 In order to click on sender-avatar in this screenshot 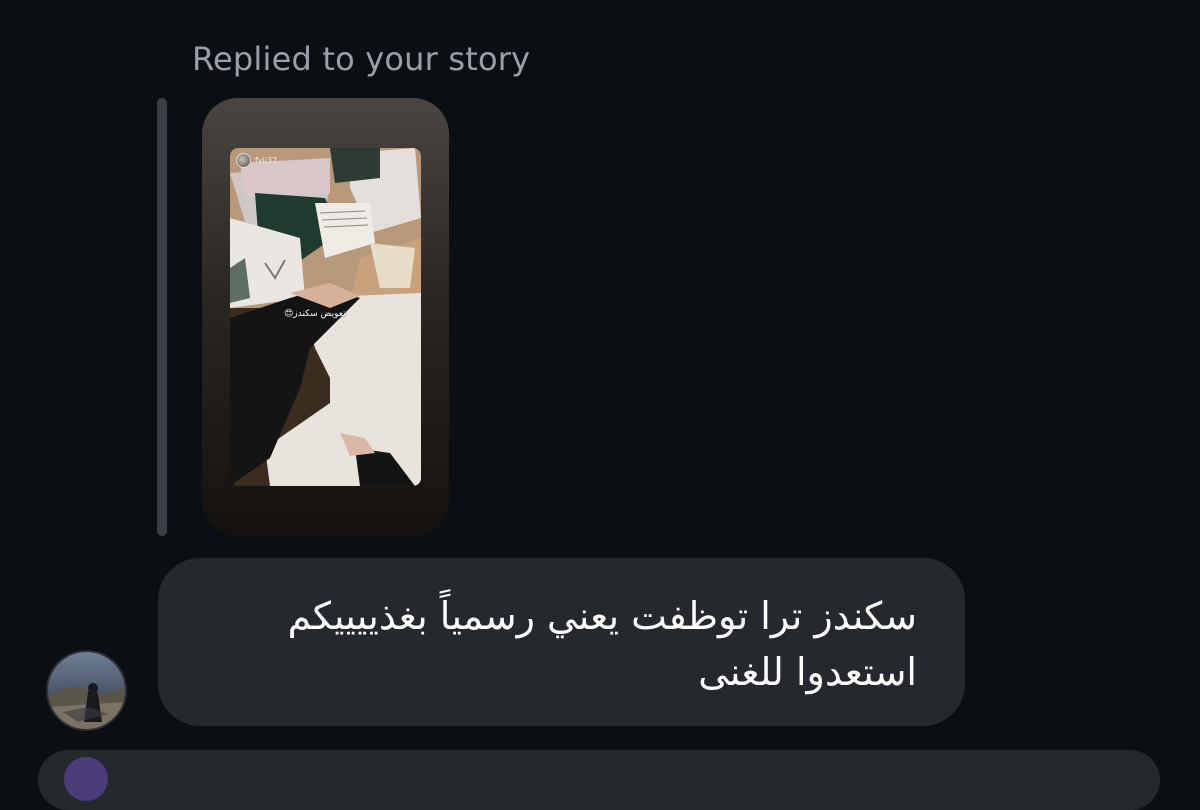, I will do `click(86, 690)`.